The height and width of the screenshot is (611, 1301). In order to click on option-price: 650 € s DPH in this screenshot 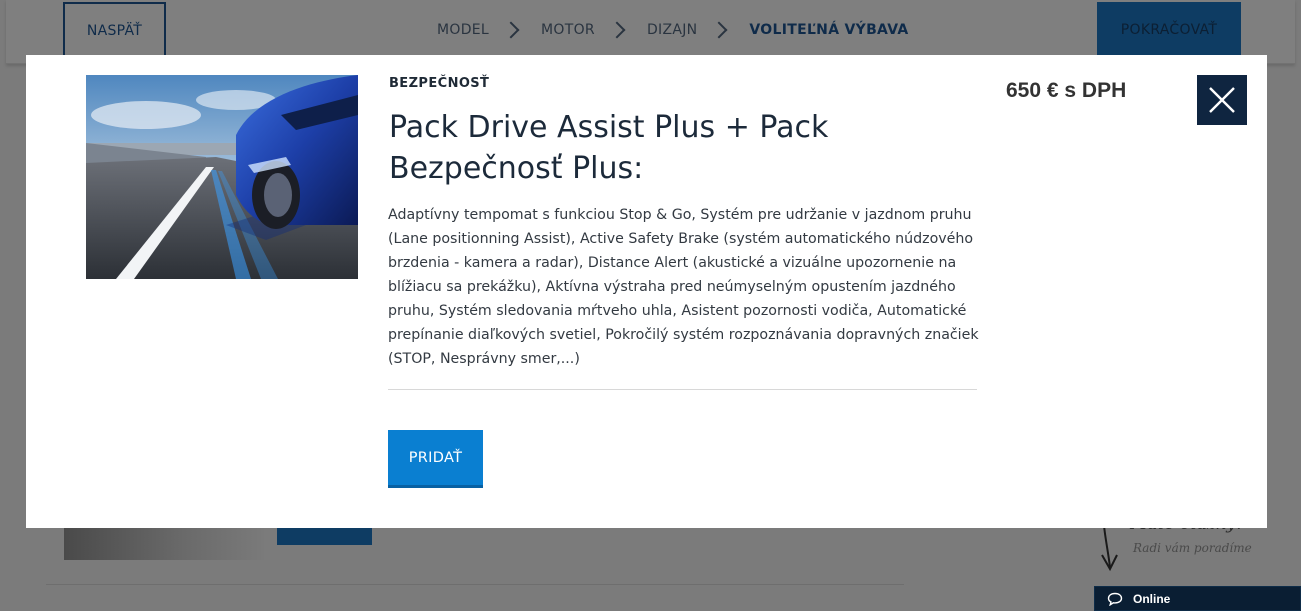, I will do `click(1066, 90)`.